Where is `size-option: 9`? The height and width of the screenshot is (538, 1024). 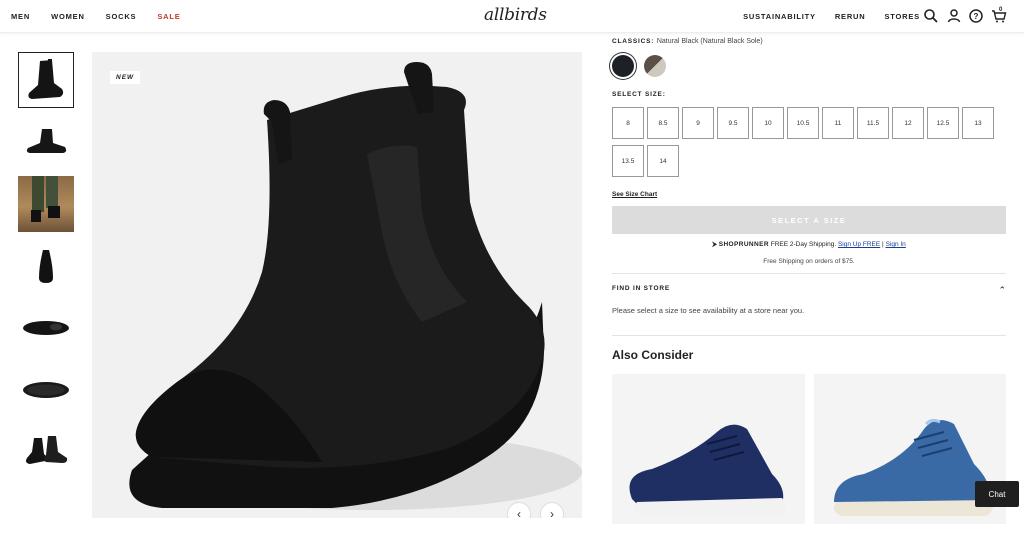 size-option: 9 is located at coordinates (698, 123).